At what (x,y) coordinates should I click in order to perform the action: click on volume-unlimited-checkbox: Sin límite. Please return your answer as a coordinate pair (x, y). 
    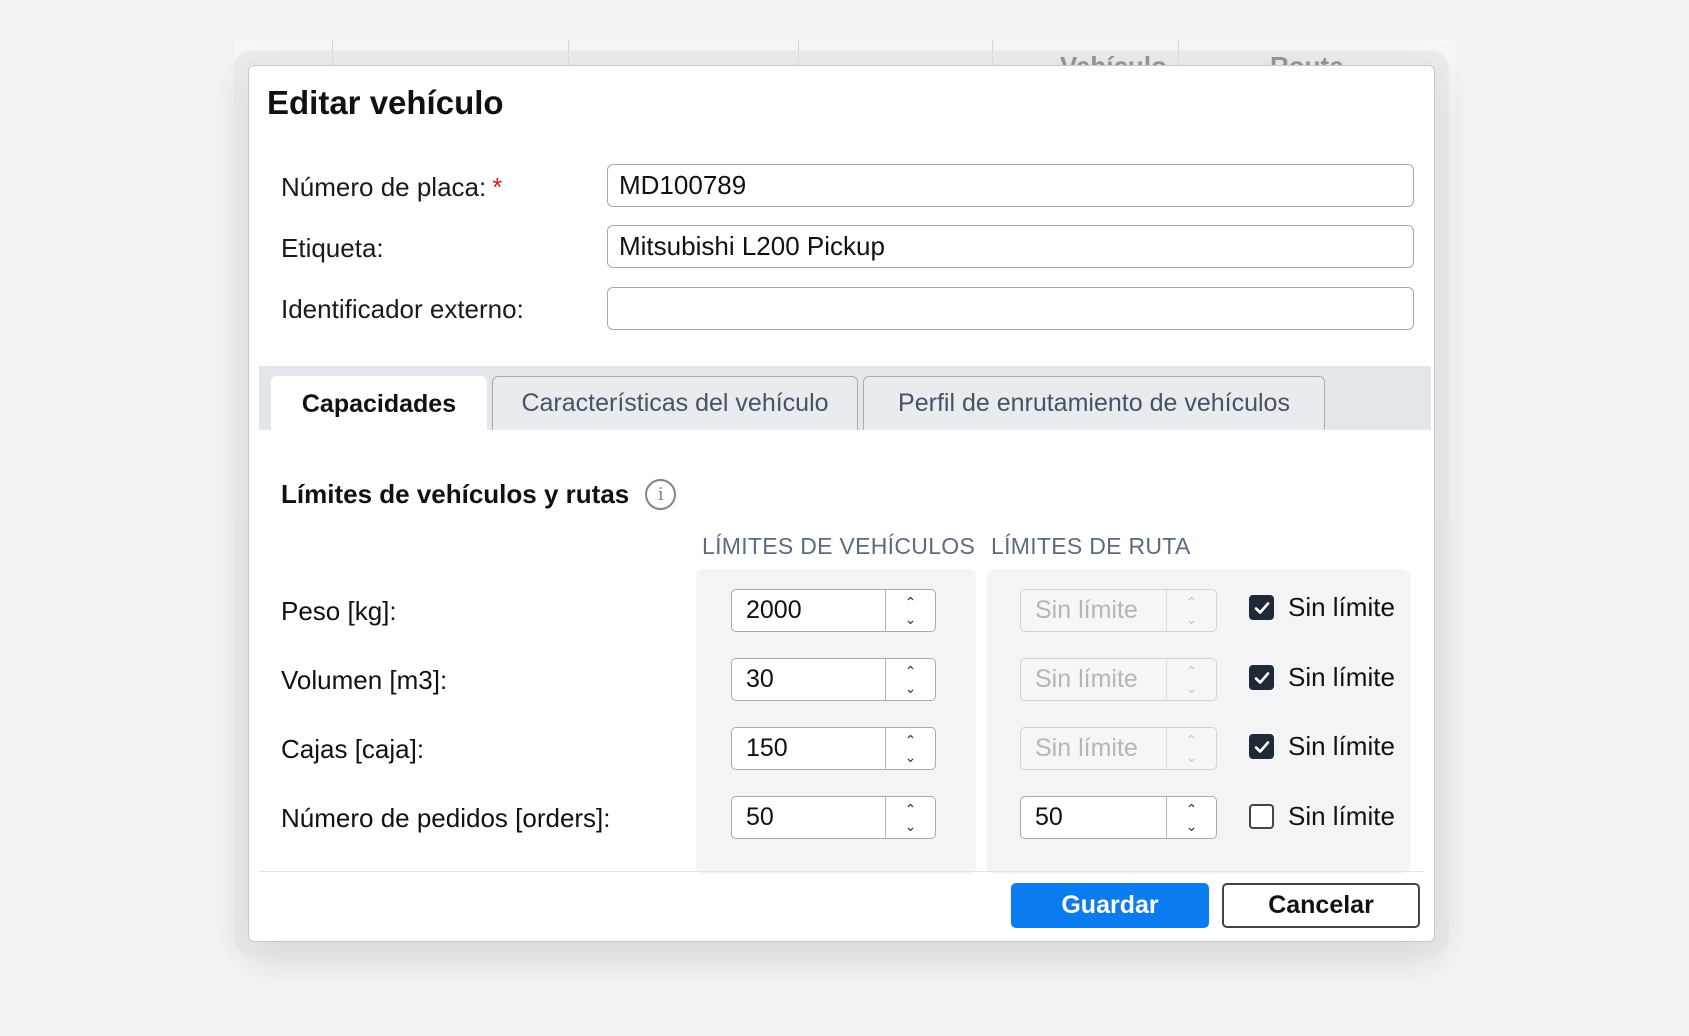
    Looking at the image, I should click on (1322, 677).